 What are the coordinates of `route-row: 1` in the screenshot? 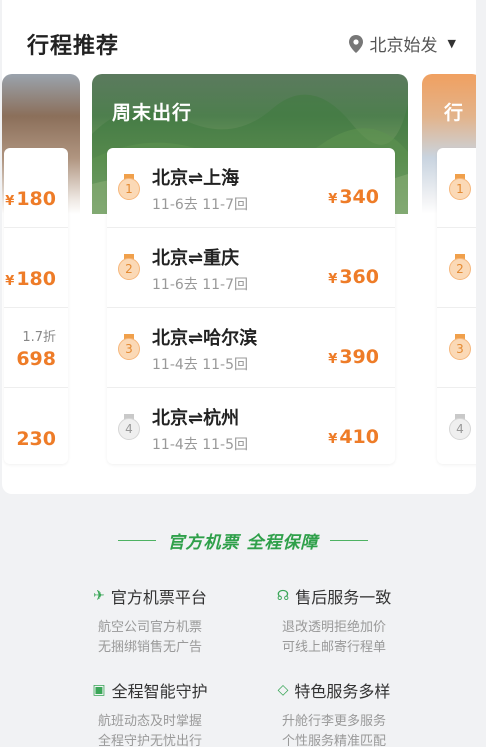 It's located at (456, 188).